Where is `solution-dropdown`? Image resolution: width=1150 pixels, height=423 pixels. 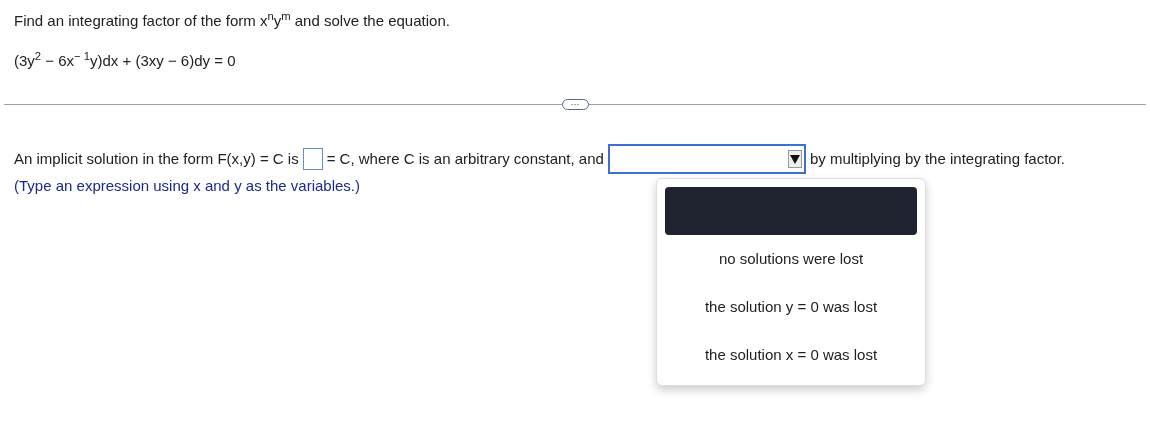 solution-dropdown is located at coordinates (706, 159).